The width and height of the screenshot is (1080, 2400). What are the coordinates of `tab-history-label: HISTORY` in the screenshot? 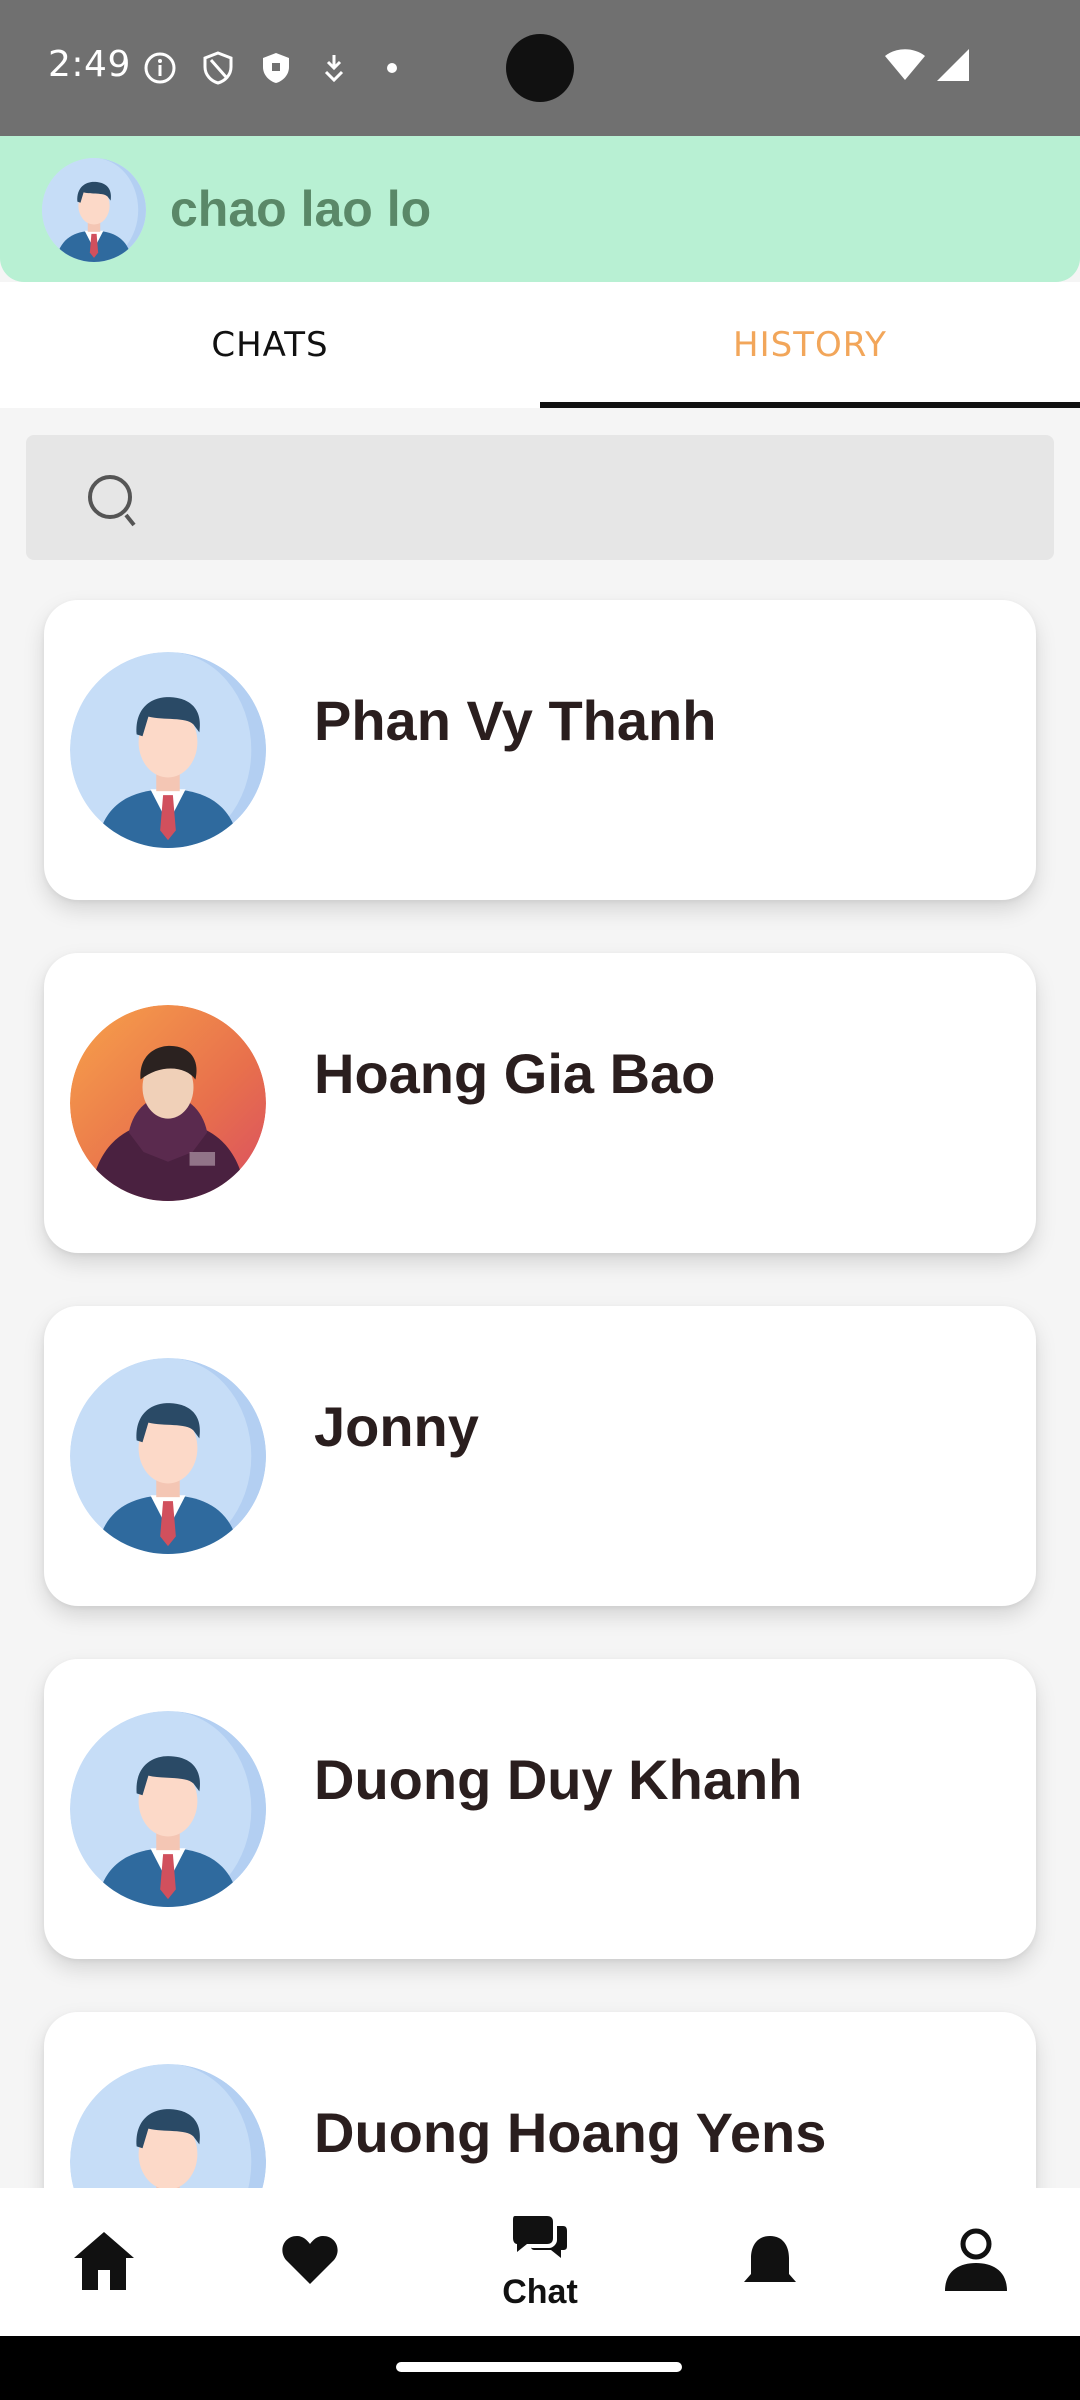 It's located at (810, 345).